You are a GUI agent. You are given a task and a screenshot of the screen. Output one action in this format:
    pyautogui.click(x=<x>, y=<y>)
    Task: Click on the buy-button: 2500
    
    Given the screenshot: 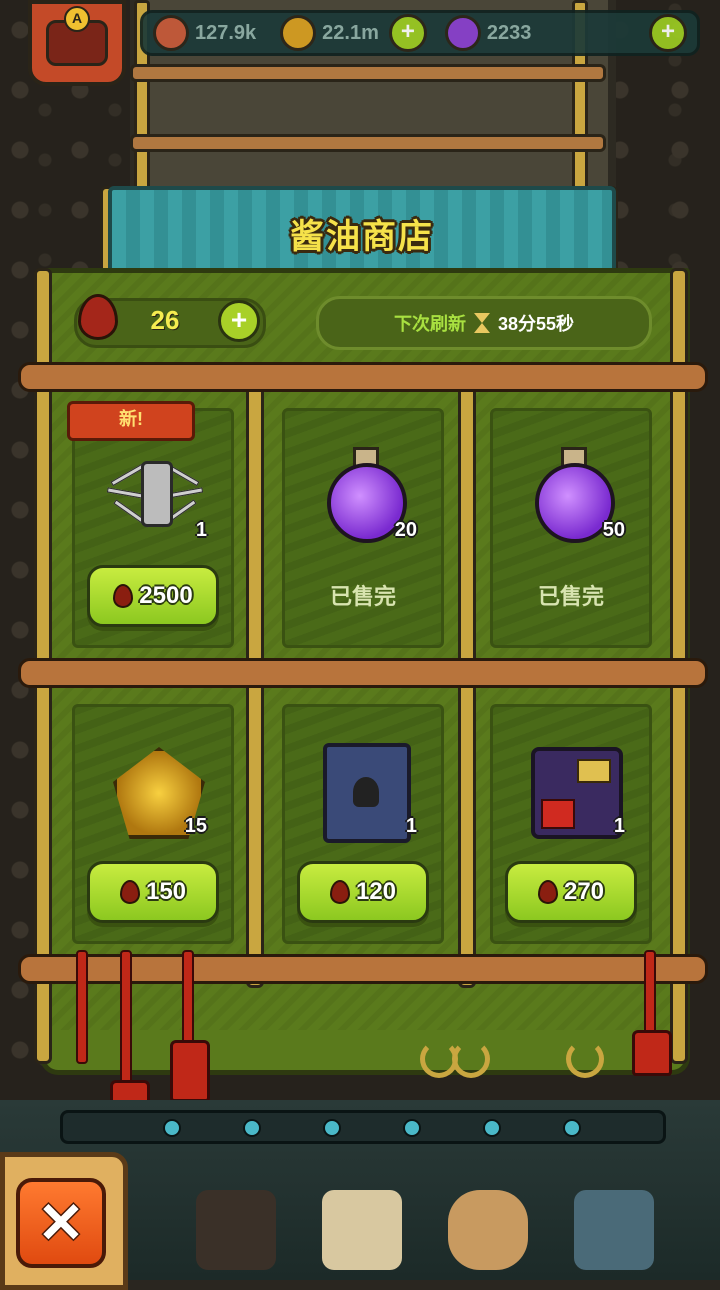 What is the action you would take?
    pyautogui.click(x=153, y=596)
    